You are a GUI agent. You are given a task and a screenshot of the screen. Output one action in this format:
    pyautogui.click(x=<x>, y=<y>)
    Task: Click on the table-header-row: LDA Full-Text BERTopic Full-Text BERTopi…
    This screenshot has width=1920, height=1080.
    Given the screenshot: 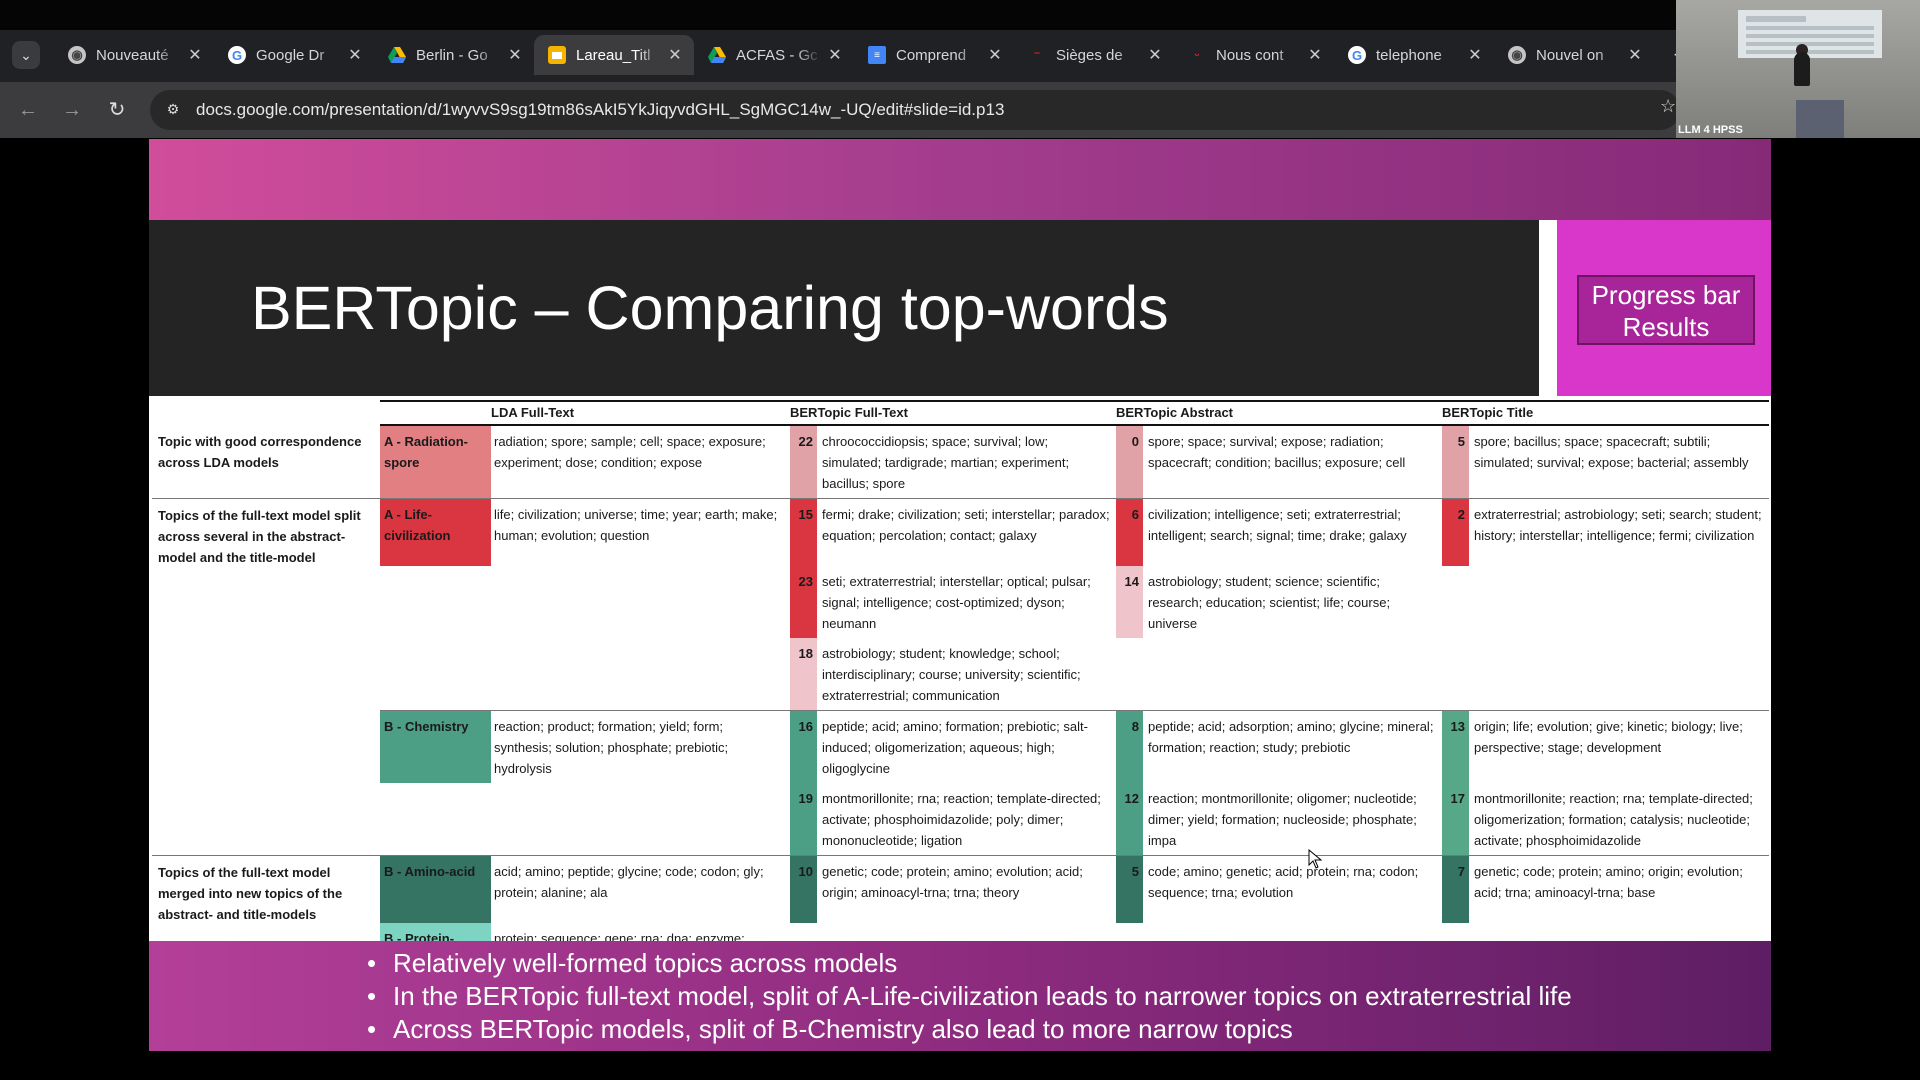 What is the action you would take?
    pyautogui.click(x=960, y=413)
    